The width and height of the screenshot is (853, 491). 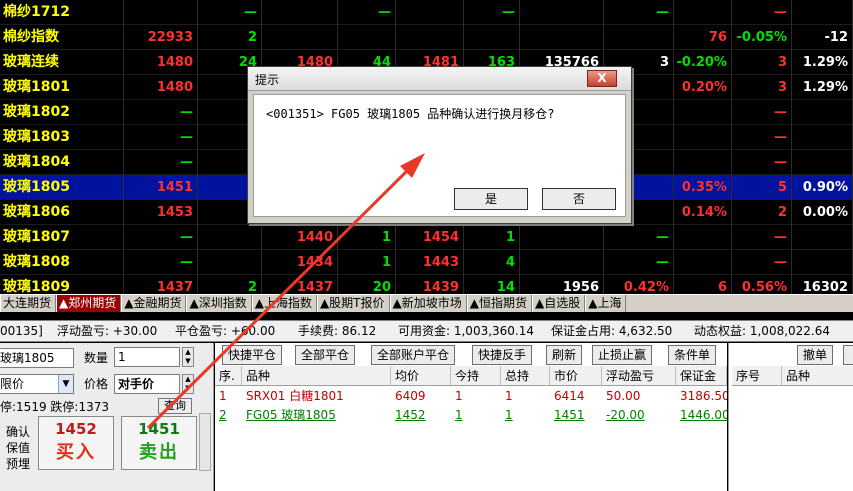 I want to click on cell-avg-price: 1452, so click(x=410, y=415).